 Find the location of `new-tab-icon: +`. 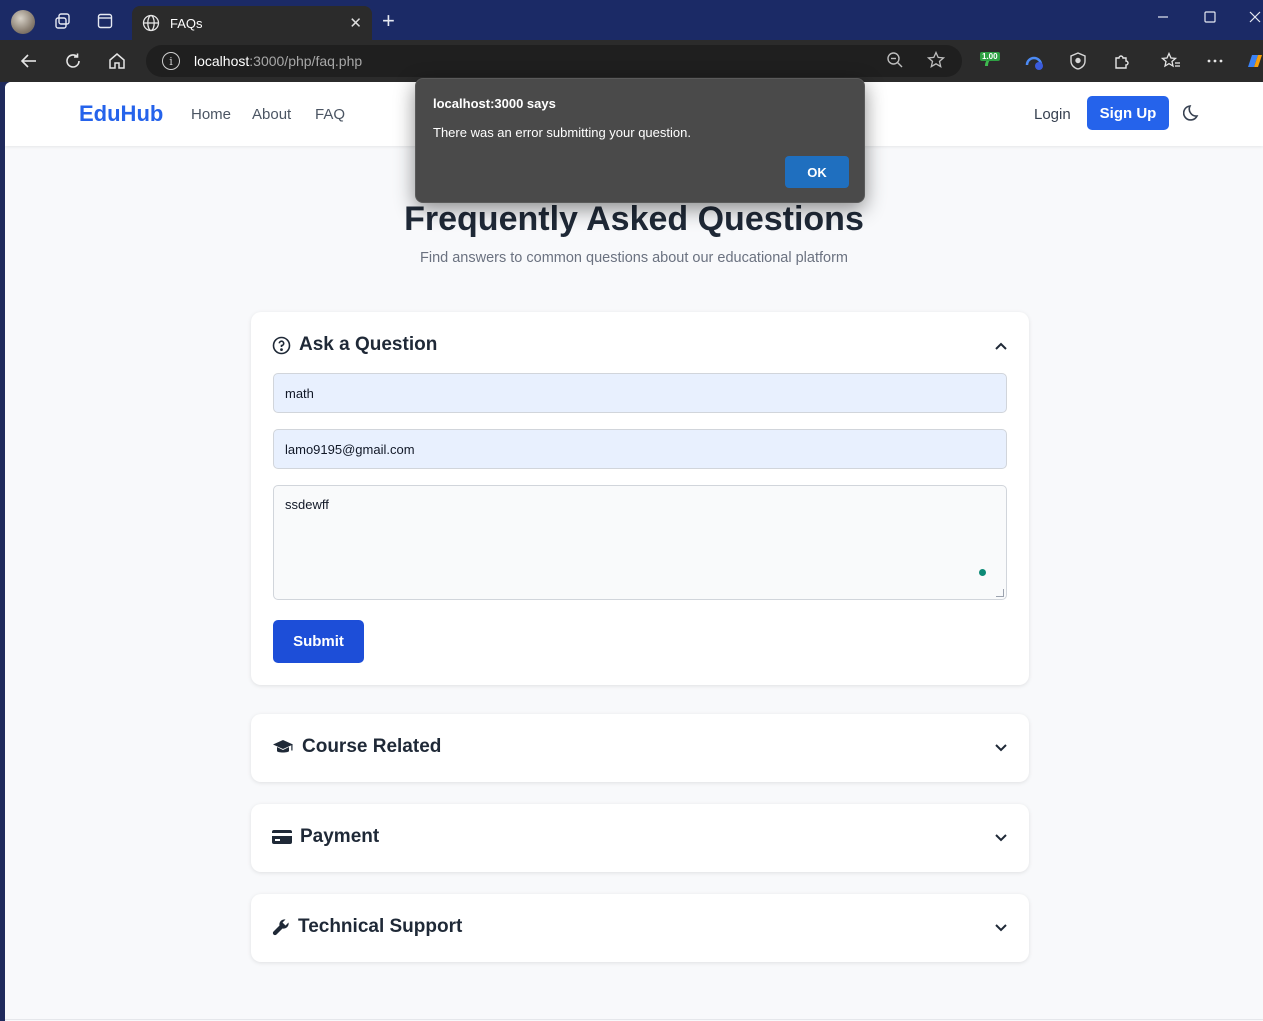

new-tab-icon: + is located at coordinates (388, 21).